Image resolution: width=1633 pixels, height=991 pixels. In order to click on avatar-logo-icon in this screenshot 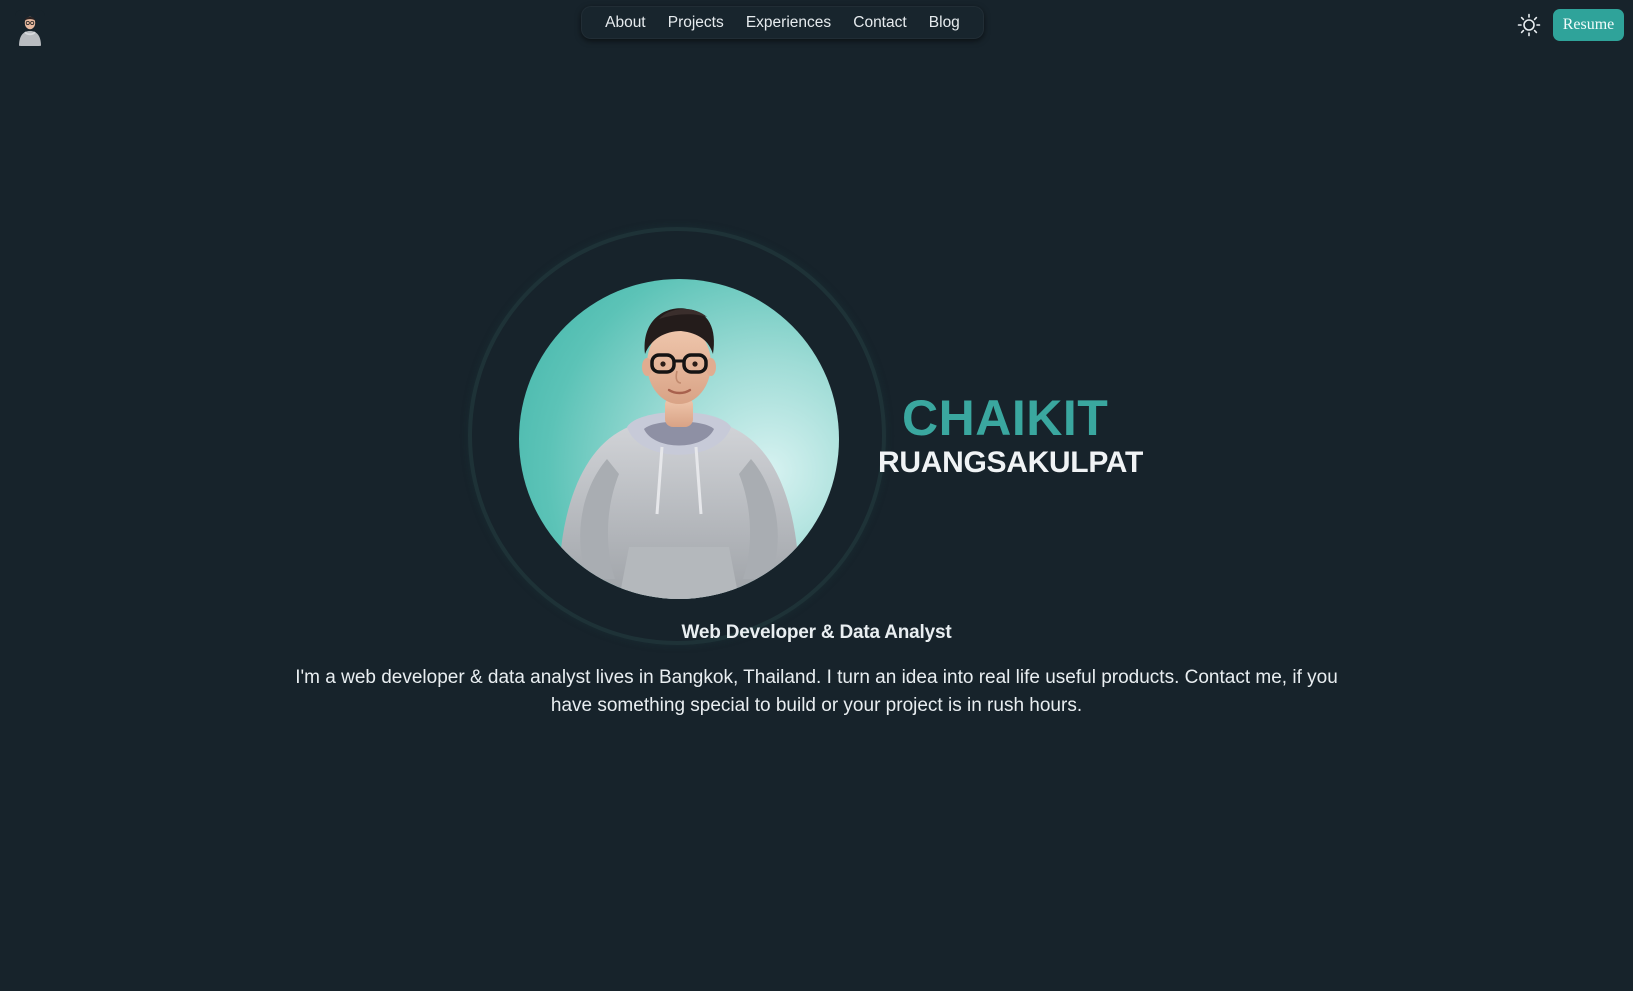, I will do `click(30, 28)`.